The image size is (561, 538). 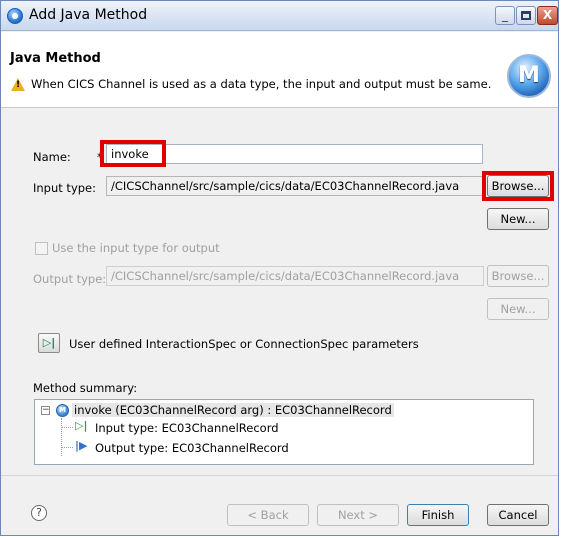 What do you see at coordinates (15, 16) in the screenshot?
I see `eclipse-icon` at bounding box center [15, 16].